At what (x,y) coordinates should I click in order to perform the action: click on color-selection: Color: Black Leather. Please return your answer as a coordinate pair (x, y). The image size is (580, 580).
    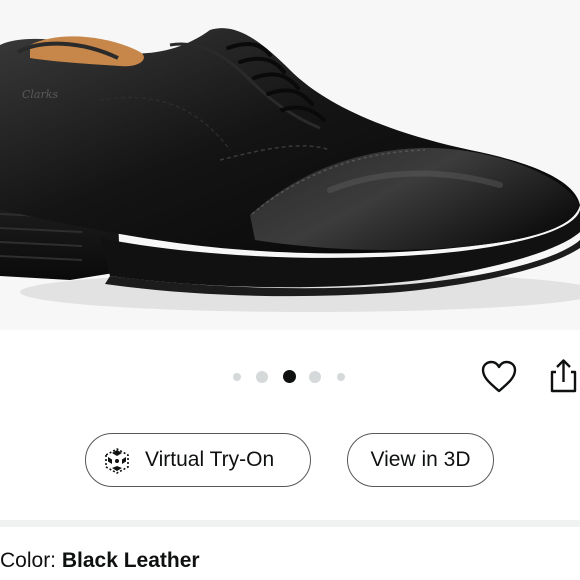
    Looking at the image, I should click on (100, 561).